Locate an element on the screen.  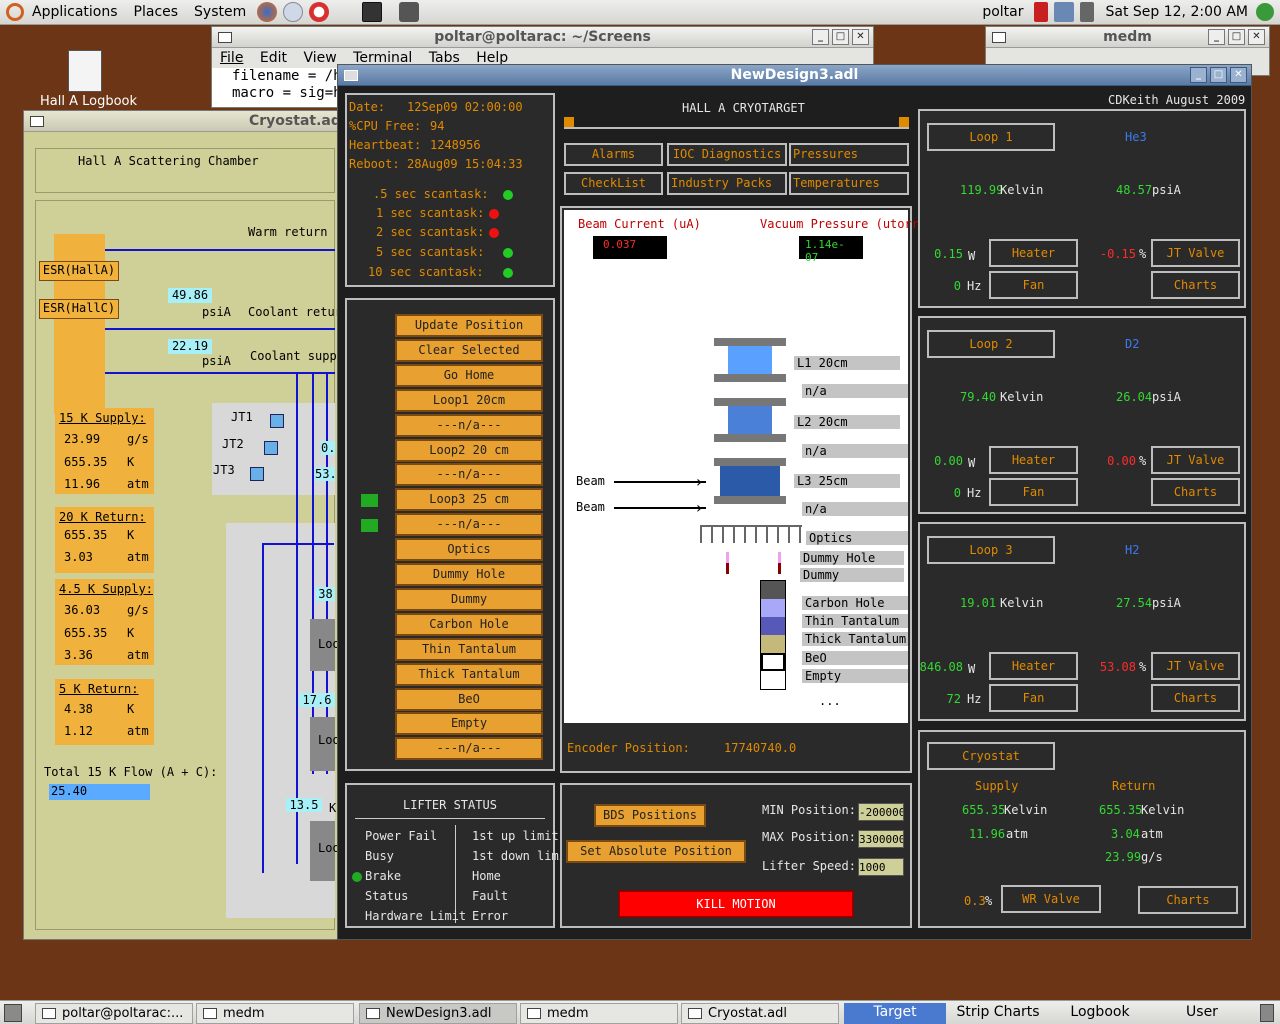
target-button: Carbon Hole is located at coordinates (469, 624).